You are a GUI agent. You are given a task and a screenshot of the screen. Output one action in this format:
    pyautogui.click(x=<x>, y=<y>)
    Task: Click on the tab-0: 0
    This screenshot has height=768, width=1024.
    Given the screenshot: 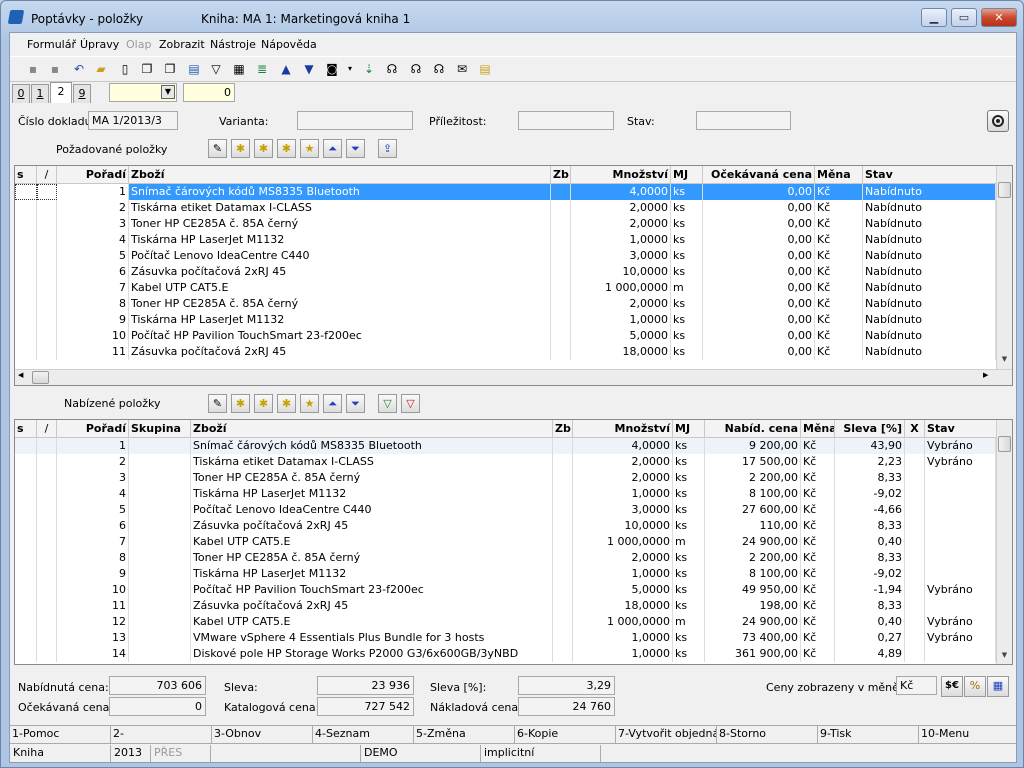 What is the action you would take?
    pyautogui.click(x=21, y=93)
    